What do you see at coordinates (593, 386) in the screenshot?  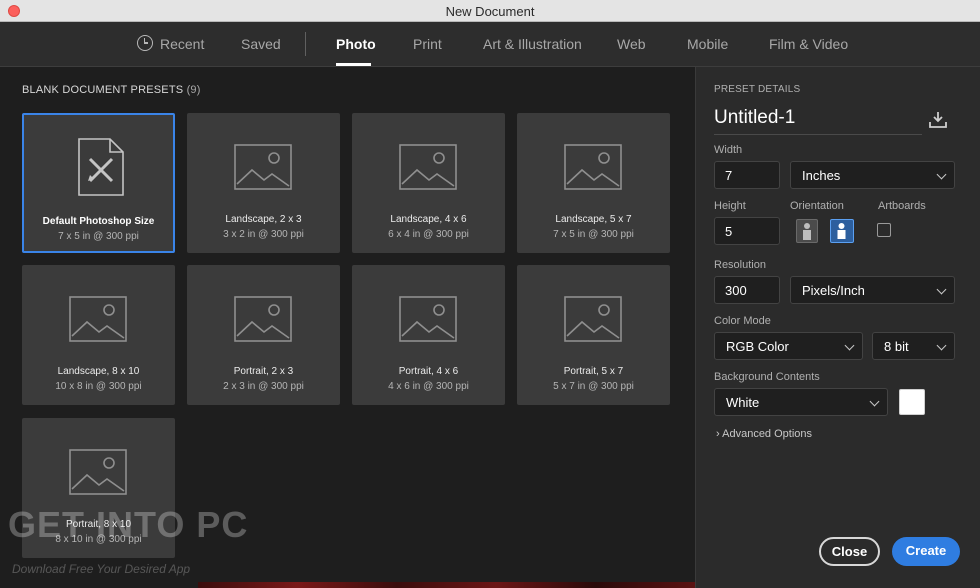 I see `preset-dimensions: 5 x 7 in @ 300 ppi` at bounding box center [593, 386].